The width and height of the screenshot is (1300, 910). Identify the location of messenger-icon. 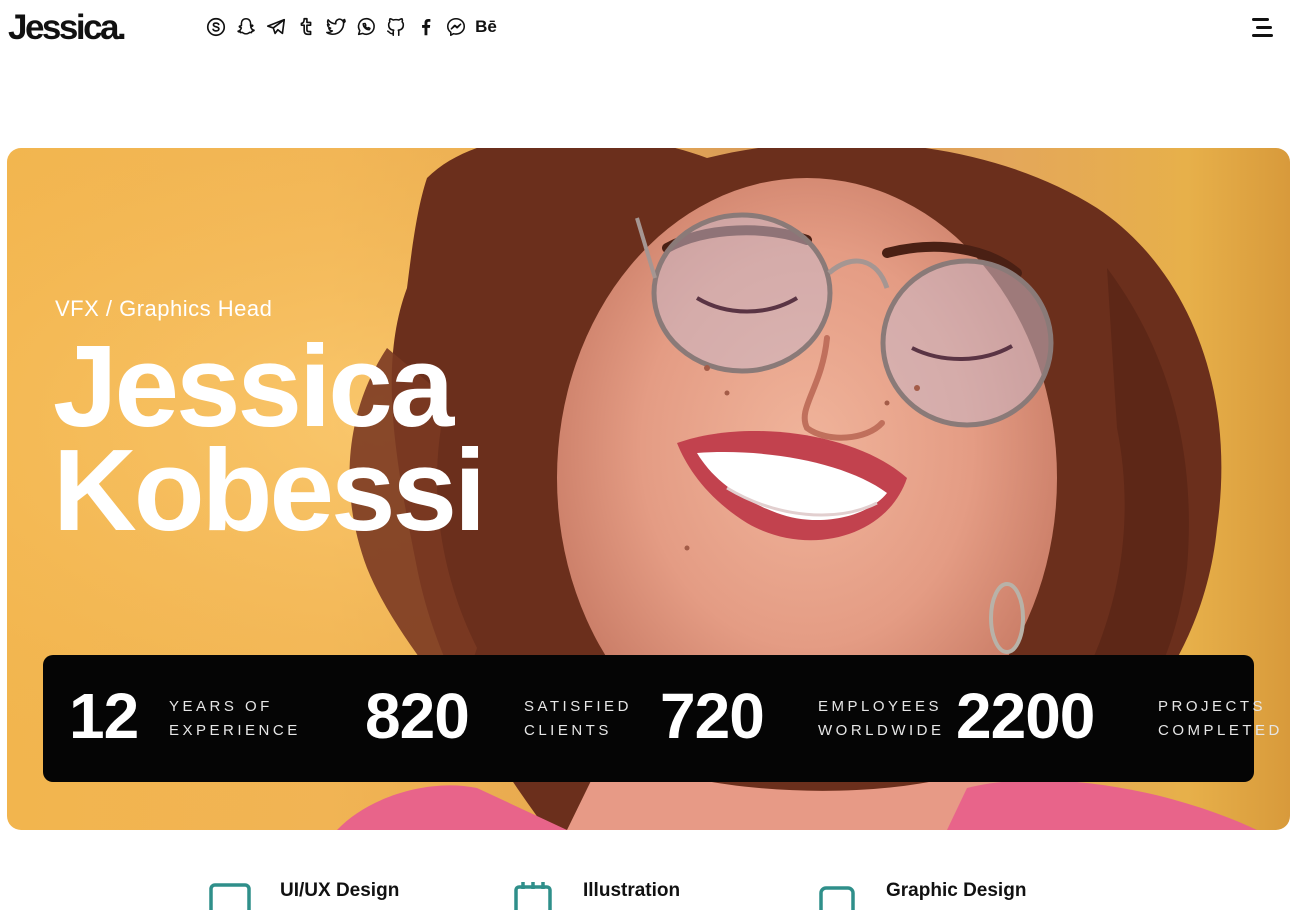
(456, 27).